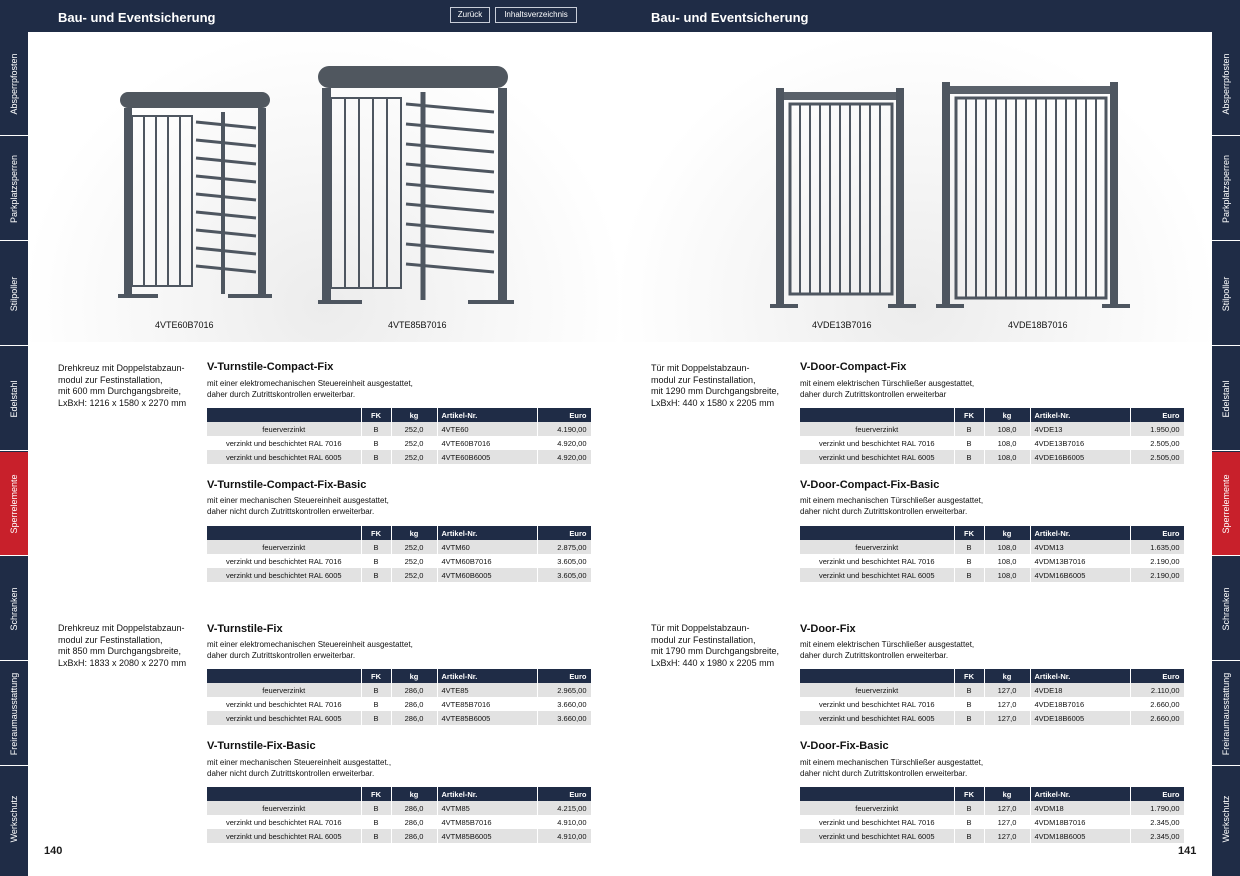 This screenshot has width=1240, height=876. I want to click on table-cell: 4VTM60B7016, so click(487, 561).